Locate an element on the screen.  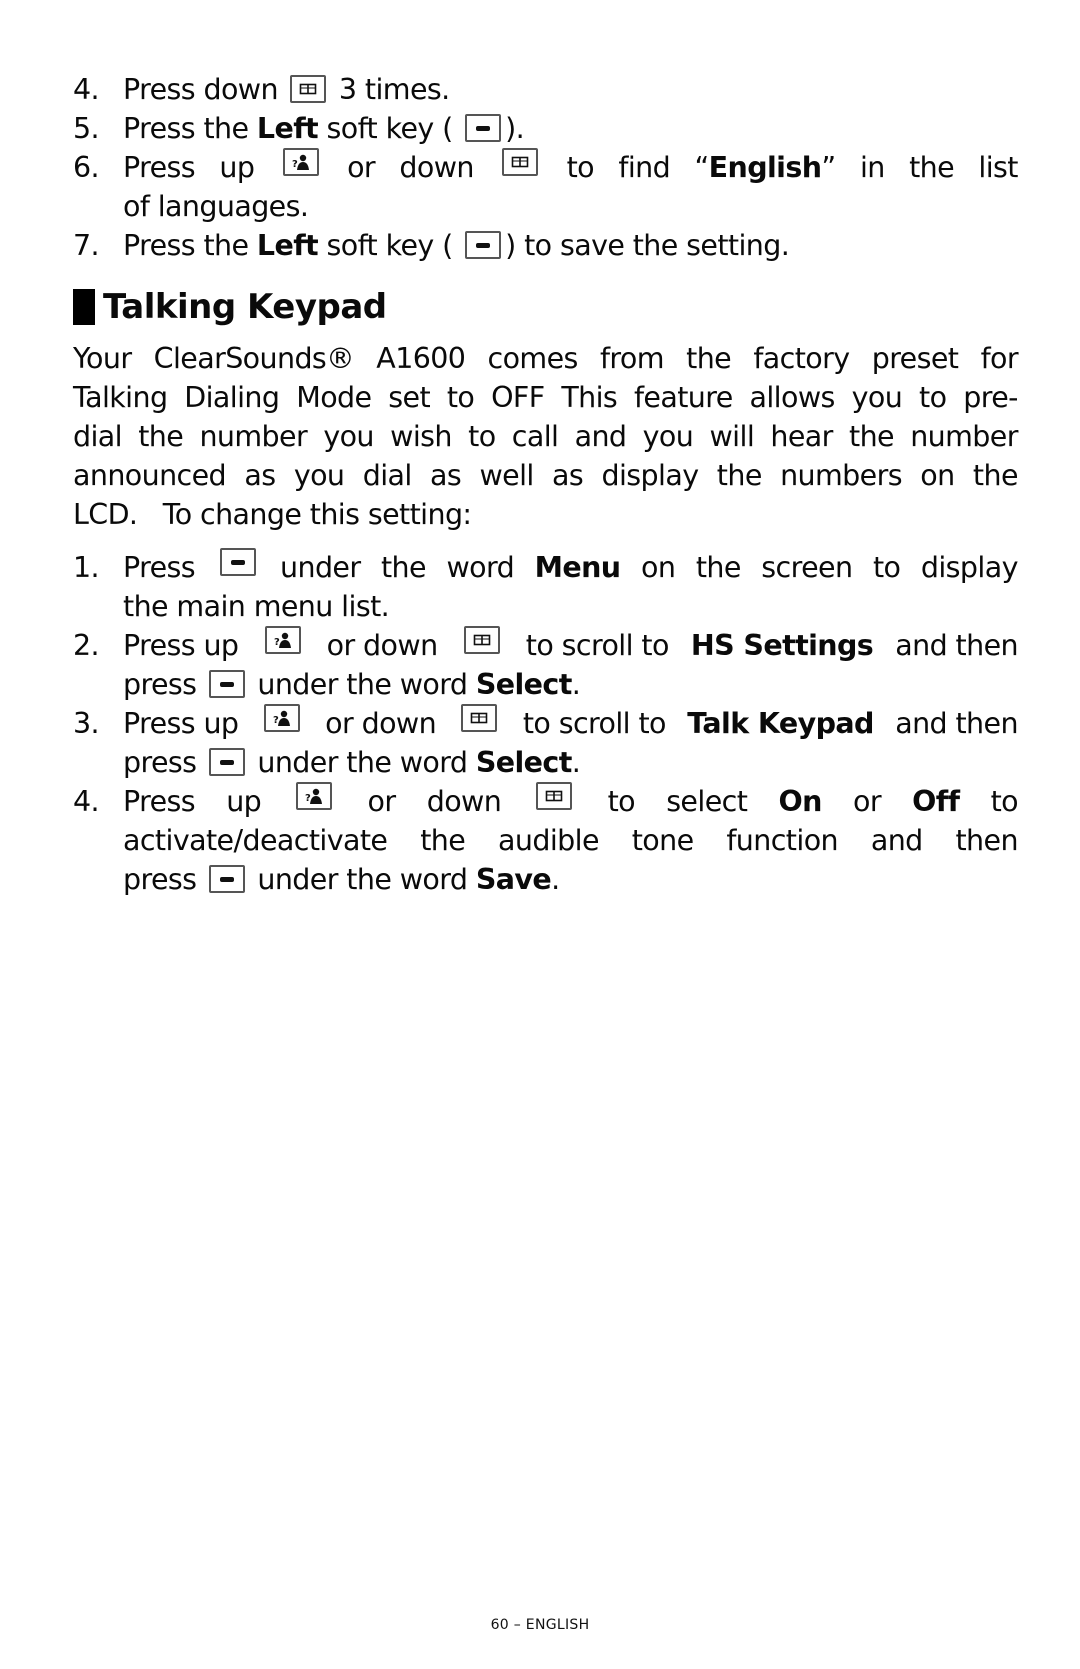
text-segment: find is located at coordinates (644, 167).